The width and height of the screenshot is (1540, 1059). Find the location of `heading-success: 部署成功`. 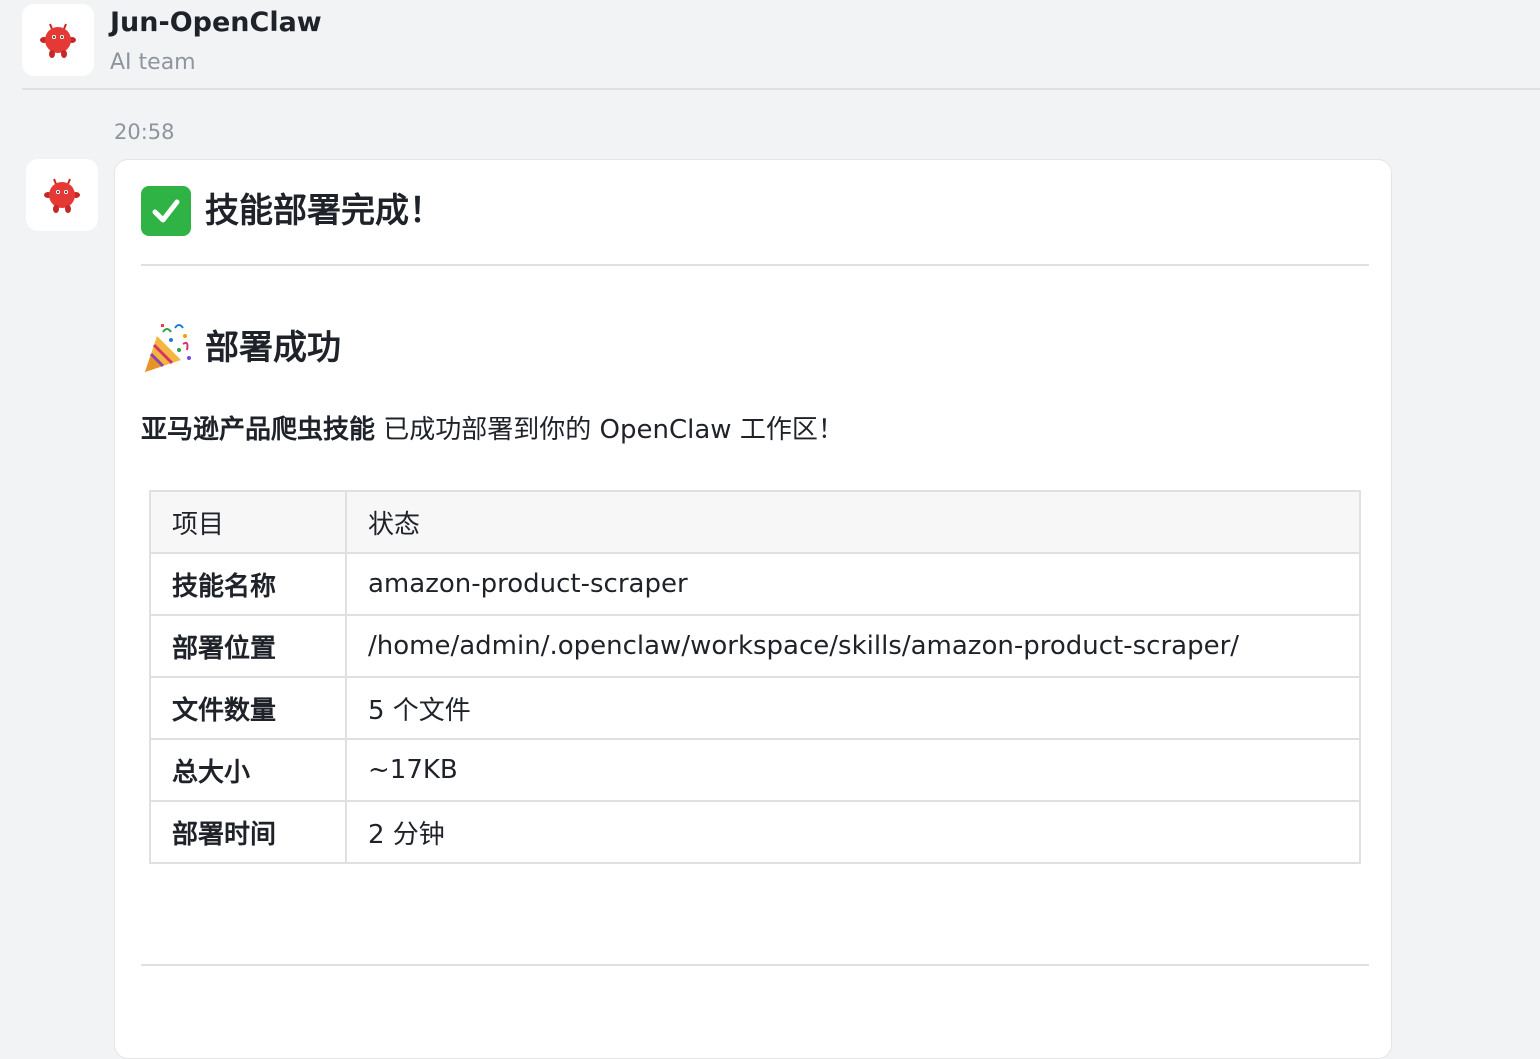

heading-success: 部署成功 is located at coordinates (241, 348).